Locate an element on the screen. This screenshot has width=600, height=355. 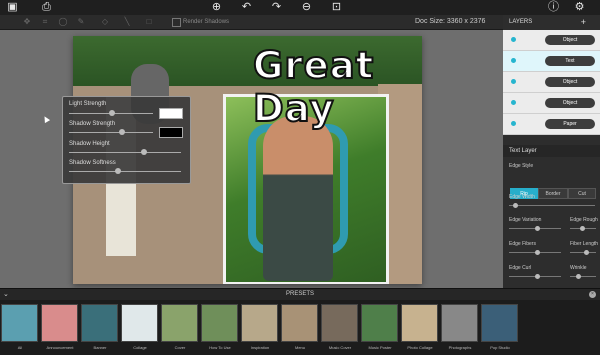
top-toolbar: ▣ ⎙ ⊕ ↶ ↷ ⊖ ⊡ ⓘ ⚙ is located at coordinates (300, 7).